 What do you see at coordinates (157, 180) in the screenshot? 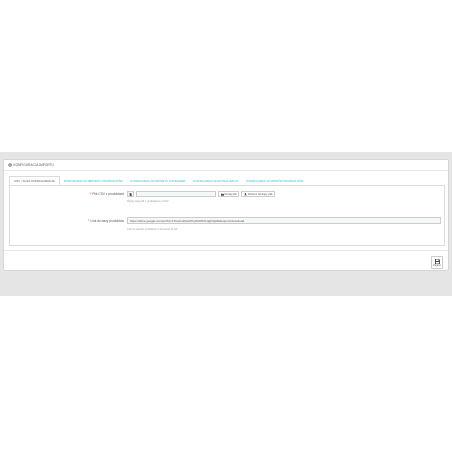
I see `tab-category-import: Konfiguracja importu kategorii` at bounding box center [157, 180].